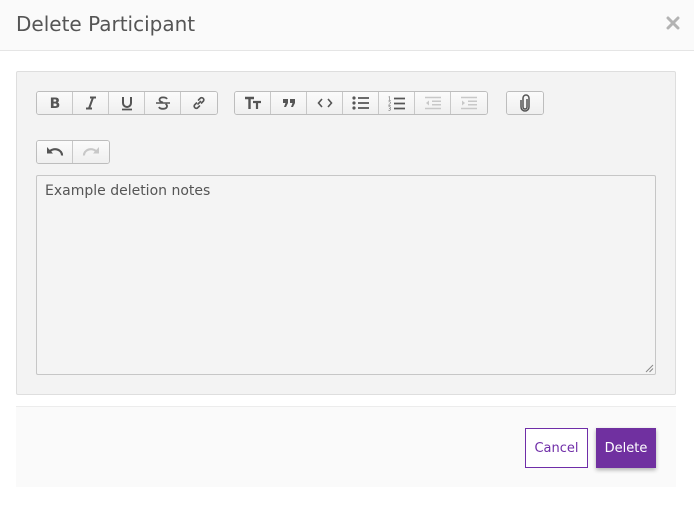 Image resolution: width=694 pixels, height=526 pixels. I want to click on underline-icon, so click(126, 103).